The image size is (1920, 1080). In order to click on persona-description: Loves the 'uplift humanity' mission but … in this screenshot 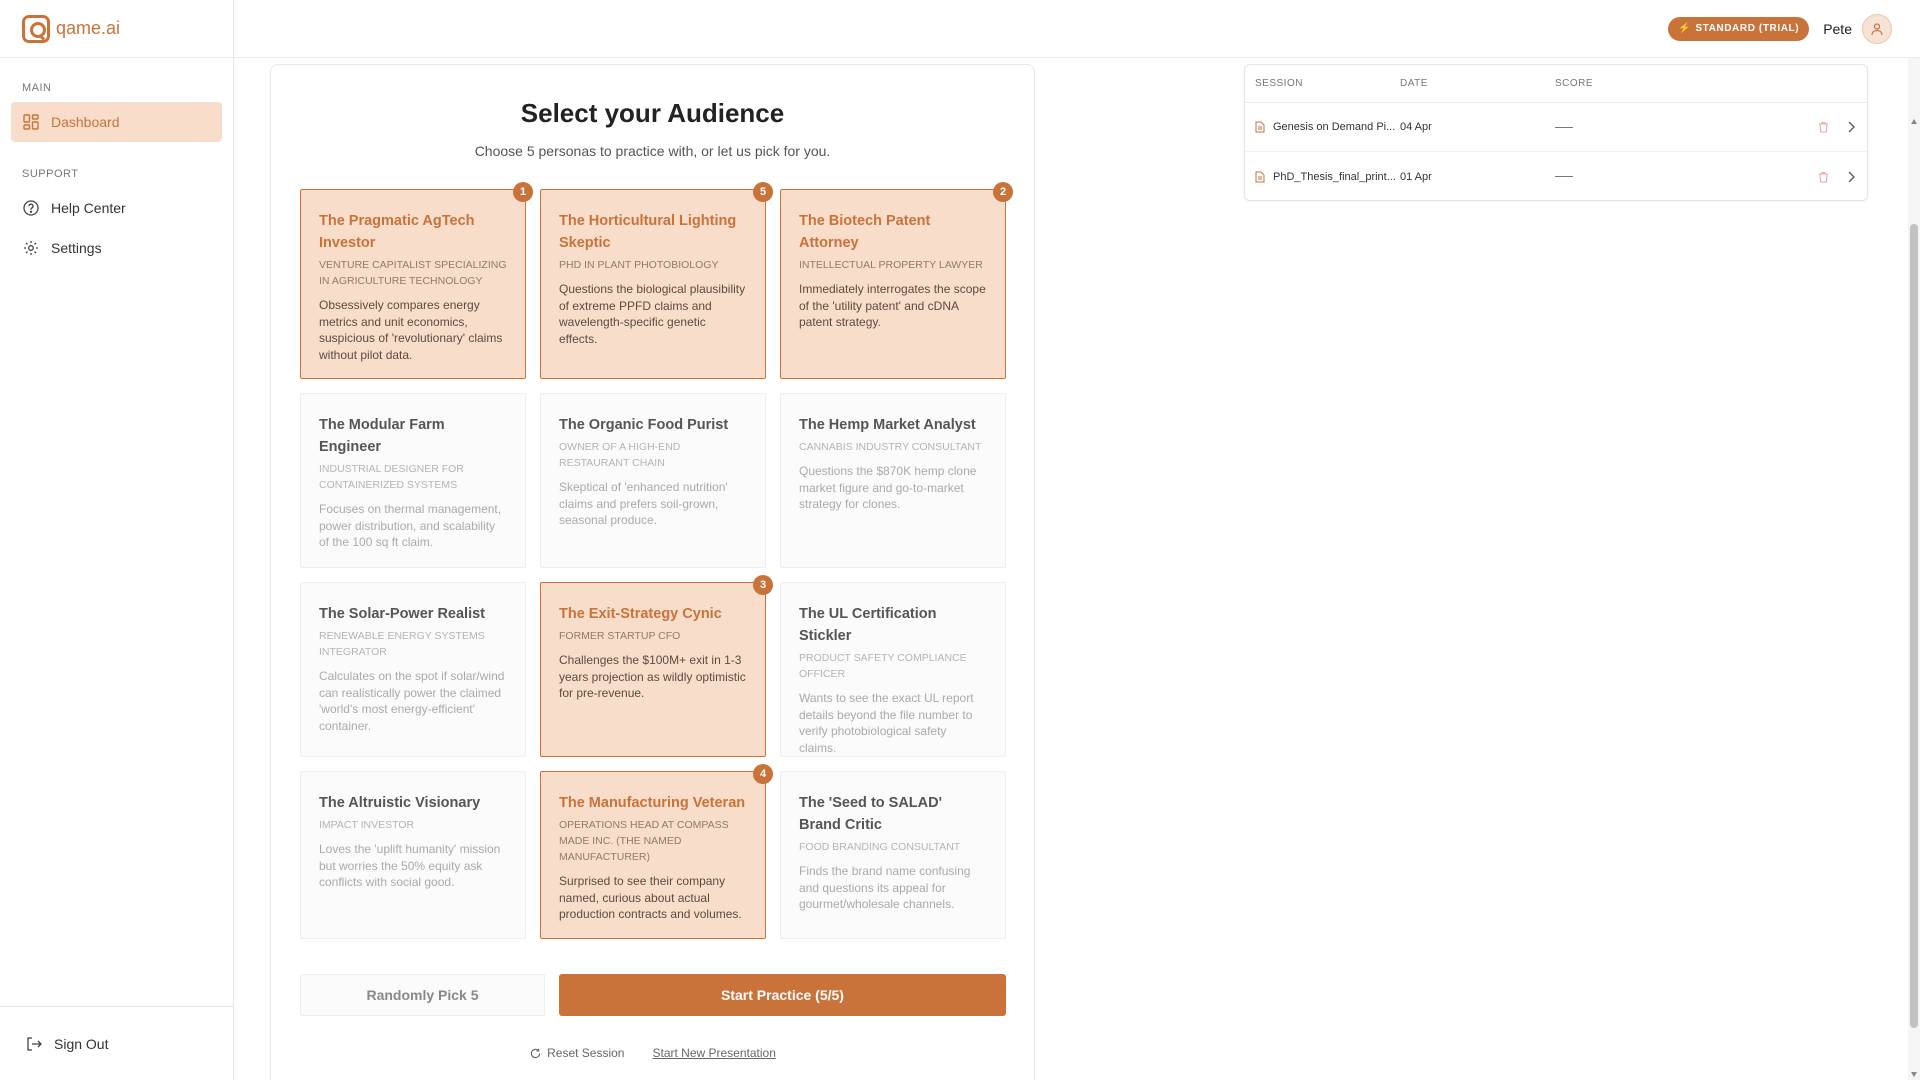, I will do `click(410, 865)`.